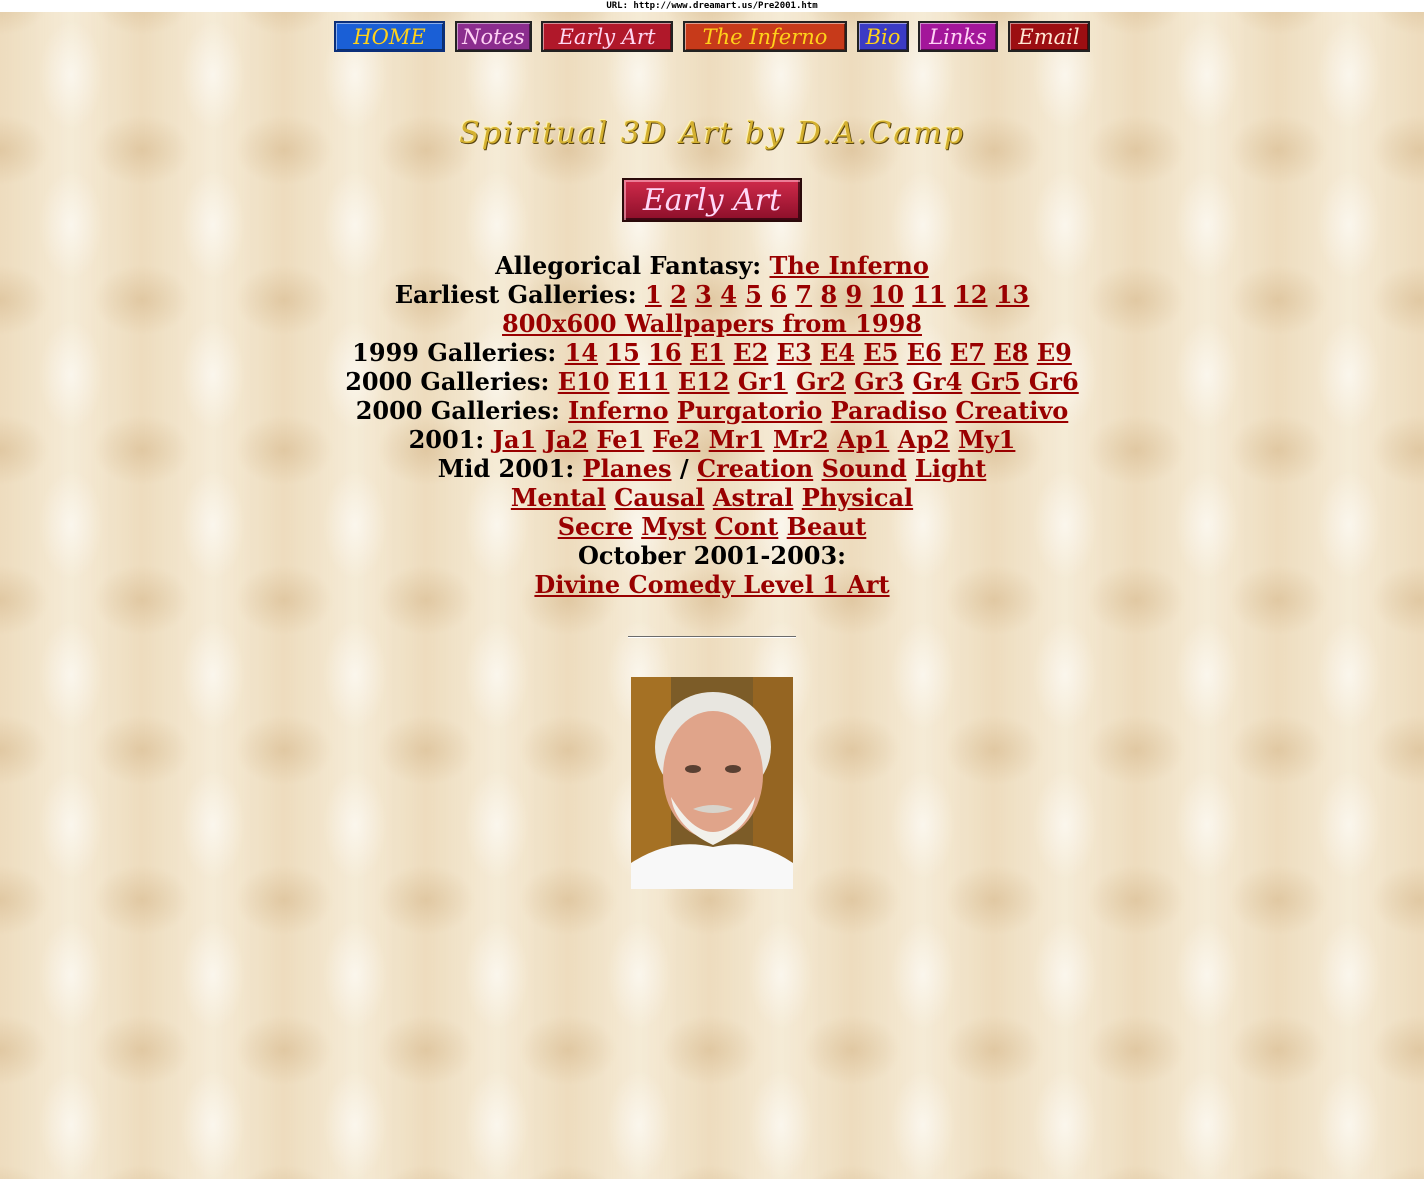 The width and height of the screenshot is (1424, 1179). What do you see at coordinates (389, 36) in the screenshot?
I see `nav-home-button: HOME` at bounding box center [389, 36].